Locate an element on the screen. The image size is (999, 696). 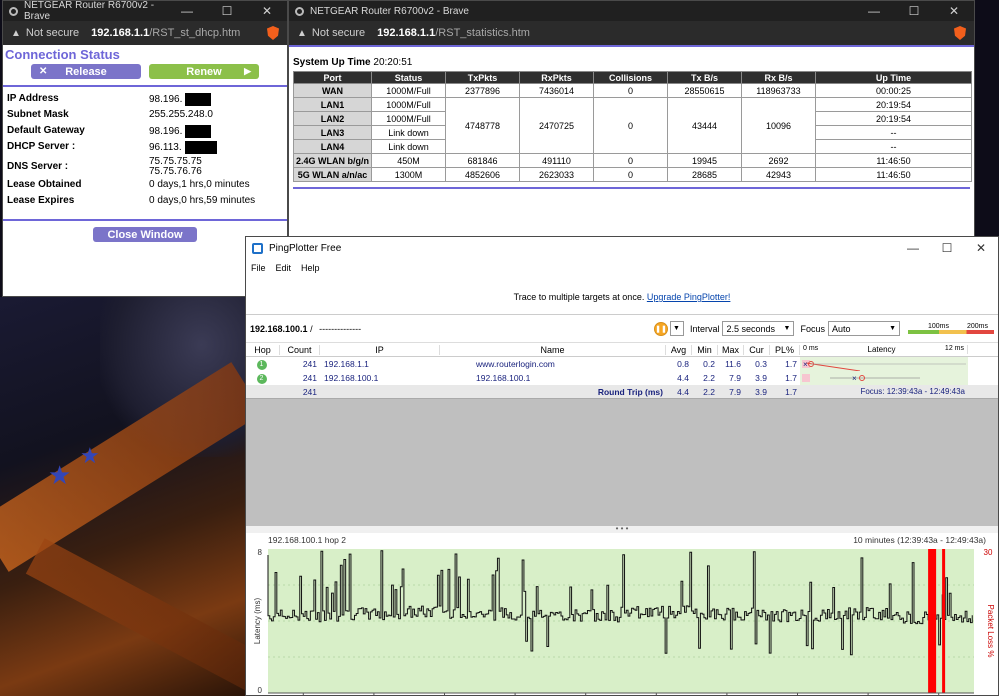
hop-number: 1 is located at coordinates (261, 365).